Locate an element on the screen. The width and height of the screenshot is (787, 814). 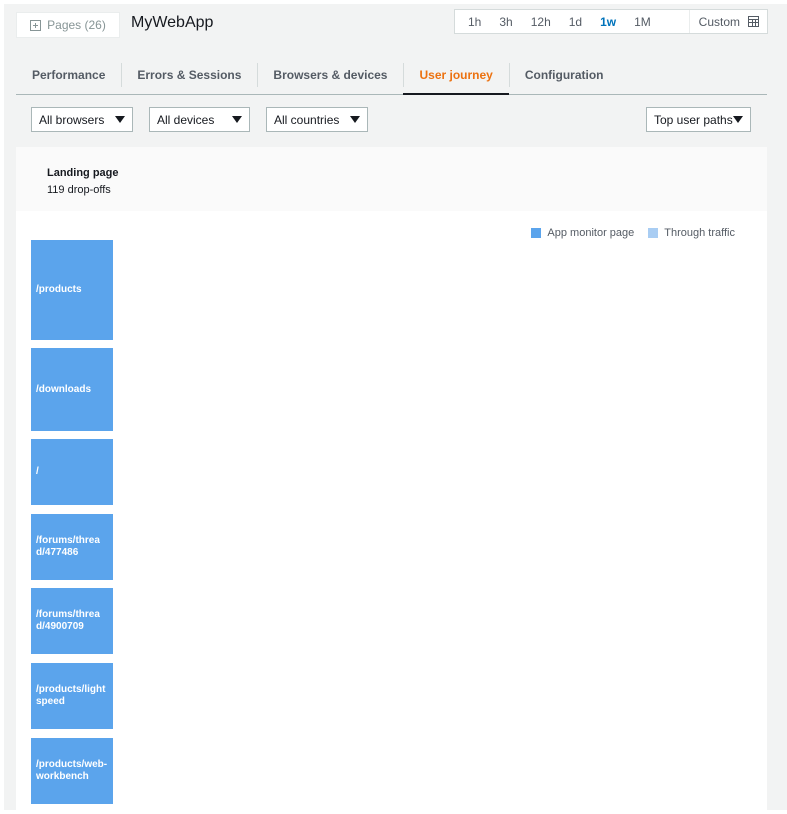
legend-item-through-traffic: Through traffic is located at coordinates (691, 233).